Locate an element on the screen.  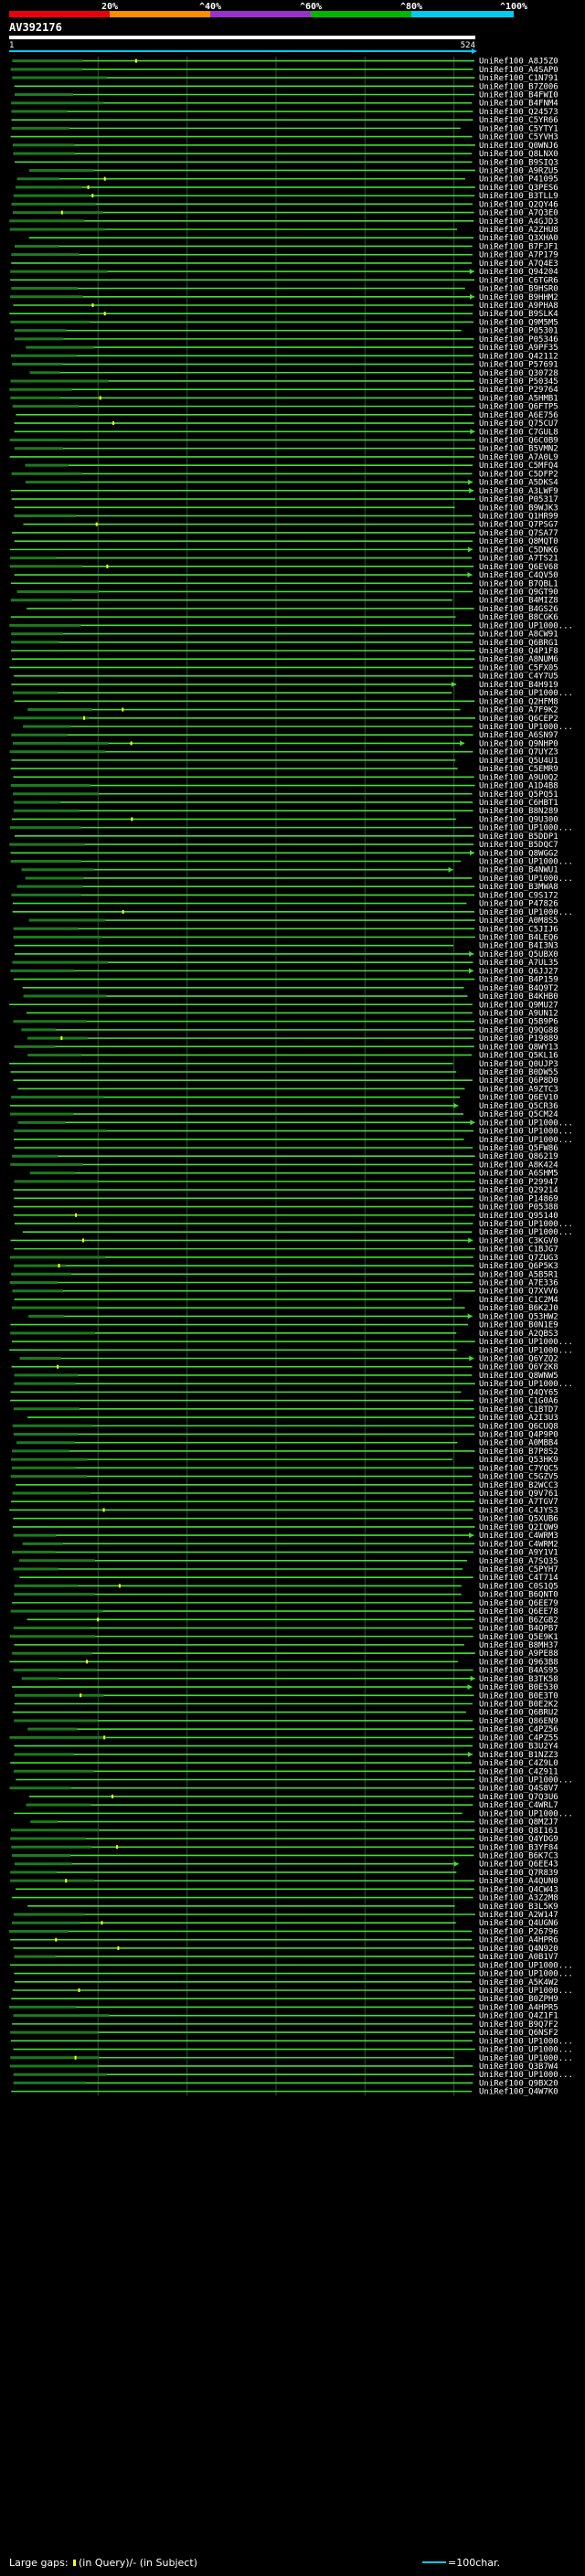
hit-row: UniRef100_A2W147 is located at coordinates (285, 1915).